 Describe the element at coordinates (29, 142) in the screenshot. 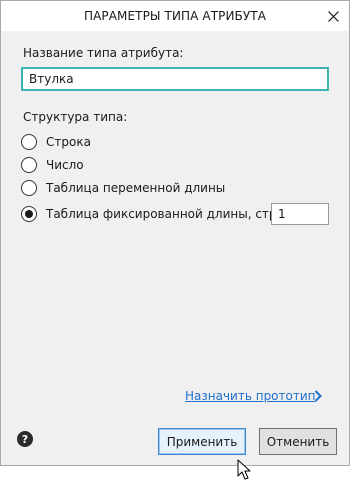

I see `radio-button-string` at that location.